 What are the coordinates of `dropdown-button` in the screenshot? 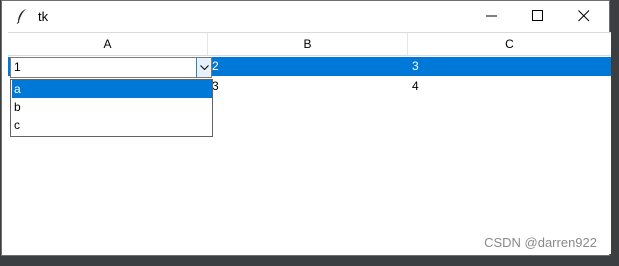 It's located at (203, 67).